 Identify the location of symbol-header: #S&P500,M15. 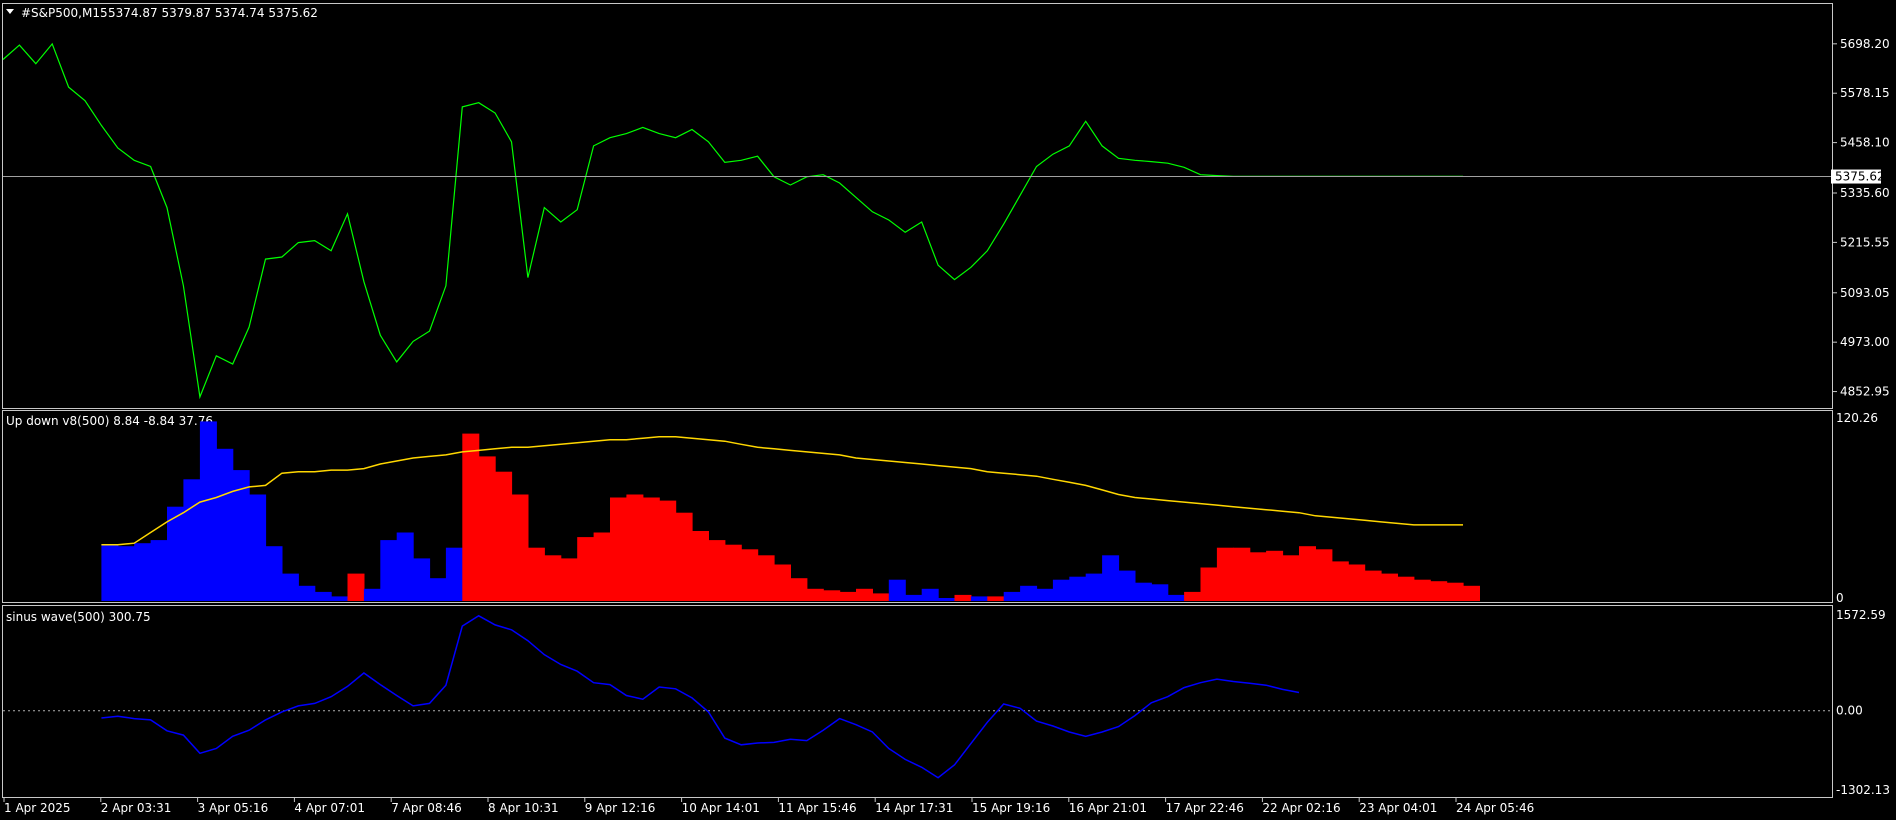
(64, 13).